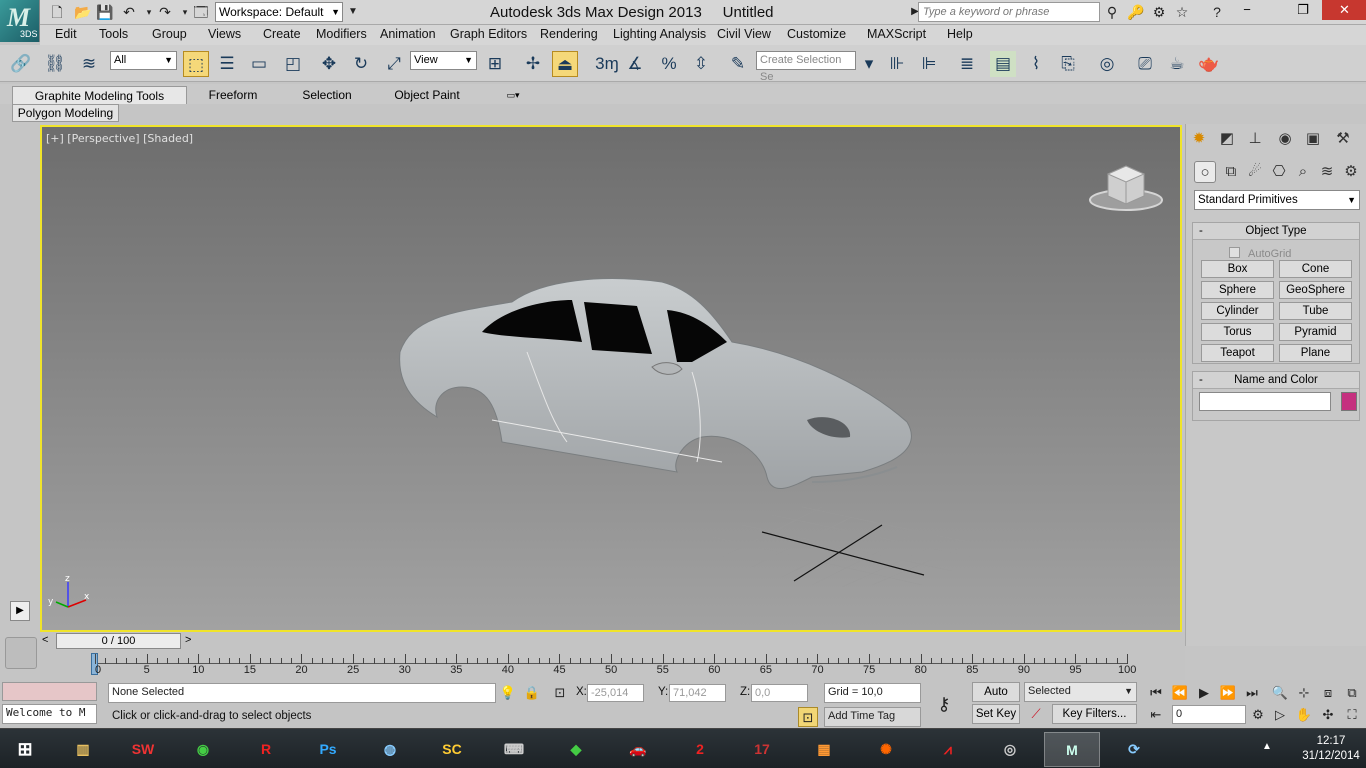 Image resolution: width=1366 pixels, height=768 pixels. Describe the element at coordinates (65, 113) in the screenshot. I see `panel-polygon-modeling: Polygon Modeling` at that location.